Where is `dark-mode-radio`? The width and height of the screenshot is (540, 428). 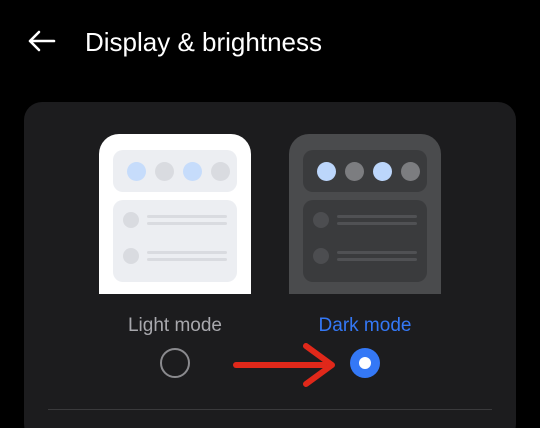 dark-mode-radio is located at coordinates (365, 363).